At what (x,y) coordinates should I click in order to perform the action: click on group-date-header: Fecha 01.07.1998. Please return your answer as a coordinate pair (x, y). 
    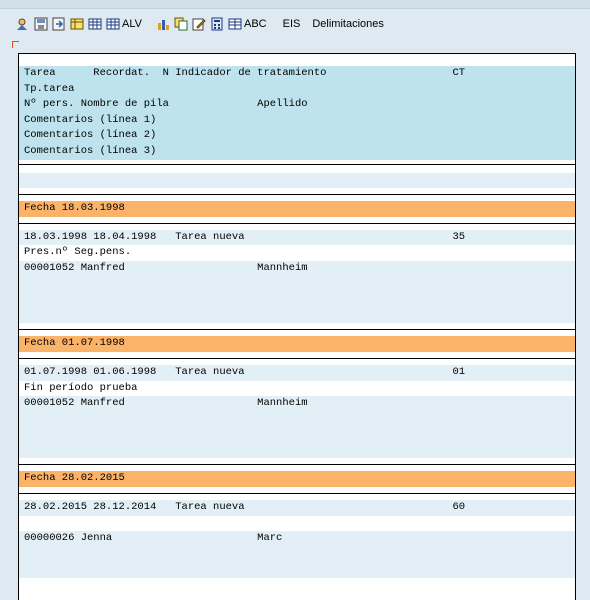
    Looking at the image, I should click on (297, 344).